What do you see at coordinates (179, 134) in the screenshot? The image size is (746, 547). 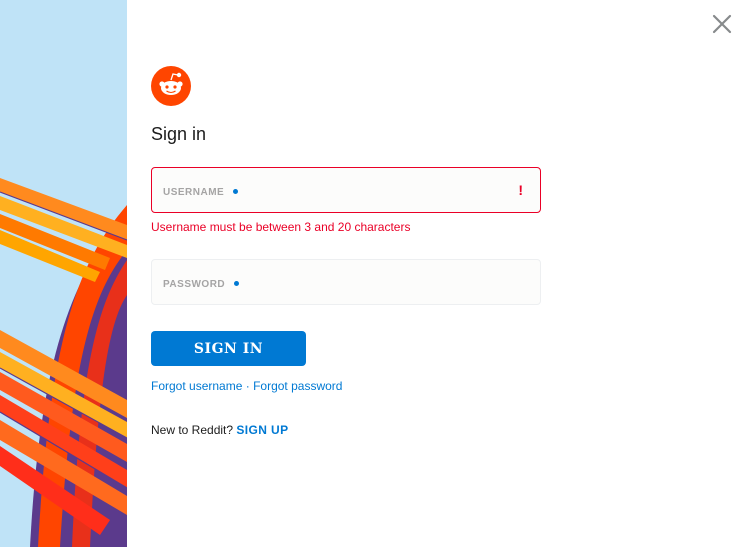 I see `page-title: Sign in` at bounding box center [179, 134].